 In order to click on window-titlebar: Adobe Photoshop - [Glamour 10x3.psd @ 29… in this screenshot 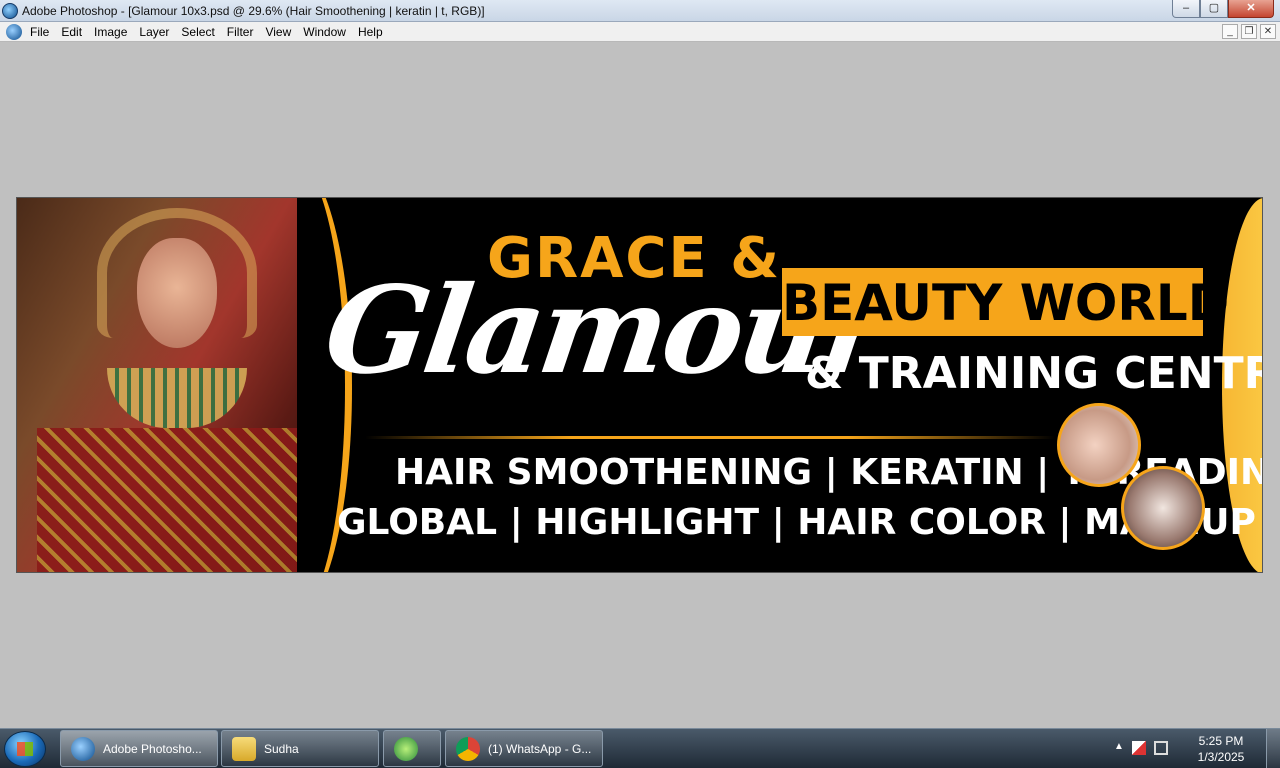, I will do `click(640, 11)`.